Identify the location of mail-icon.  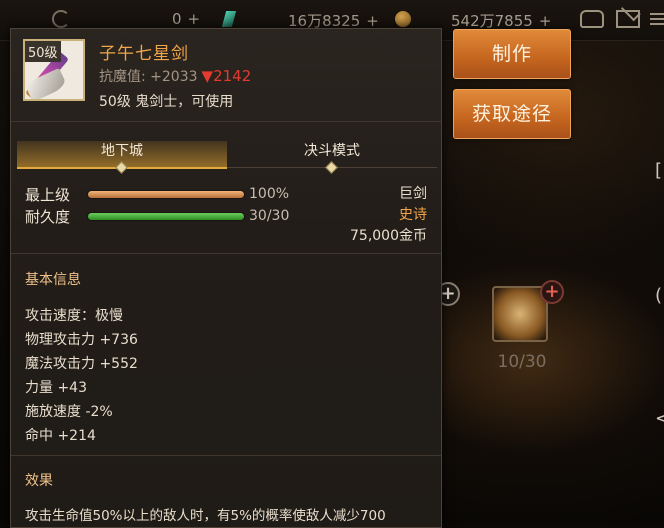
(628, 19).